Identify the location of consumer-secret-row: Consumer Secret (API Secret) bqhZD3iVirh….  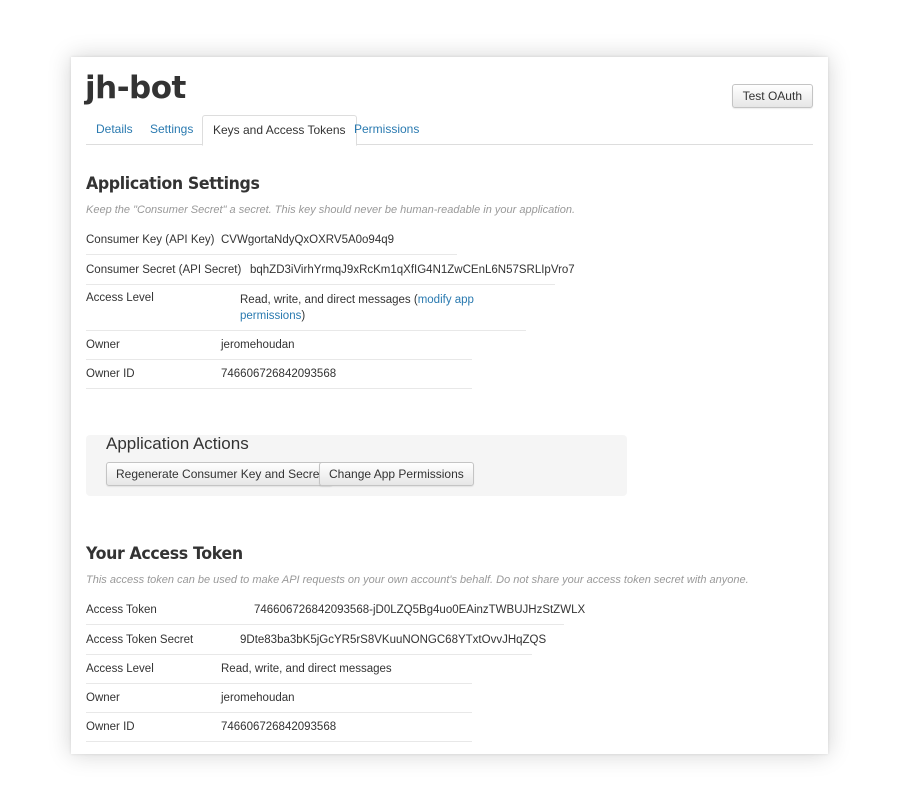
(330, 270).